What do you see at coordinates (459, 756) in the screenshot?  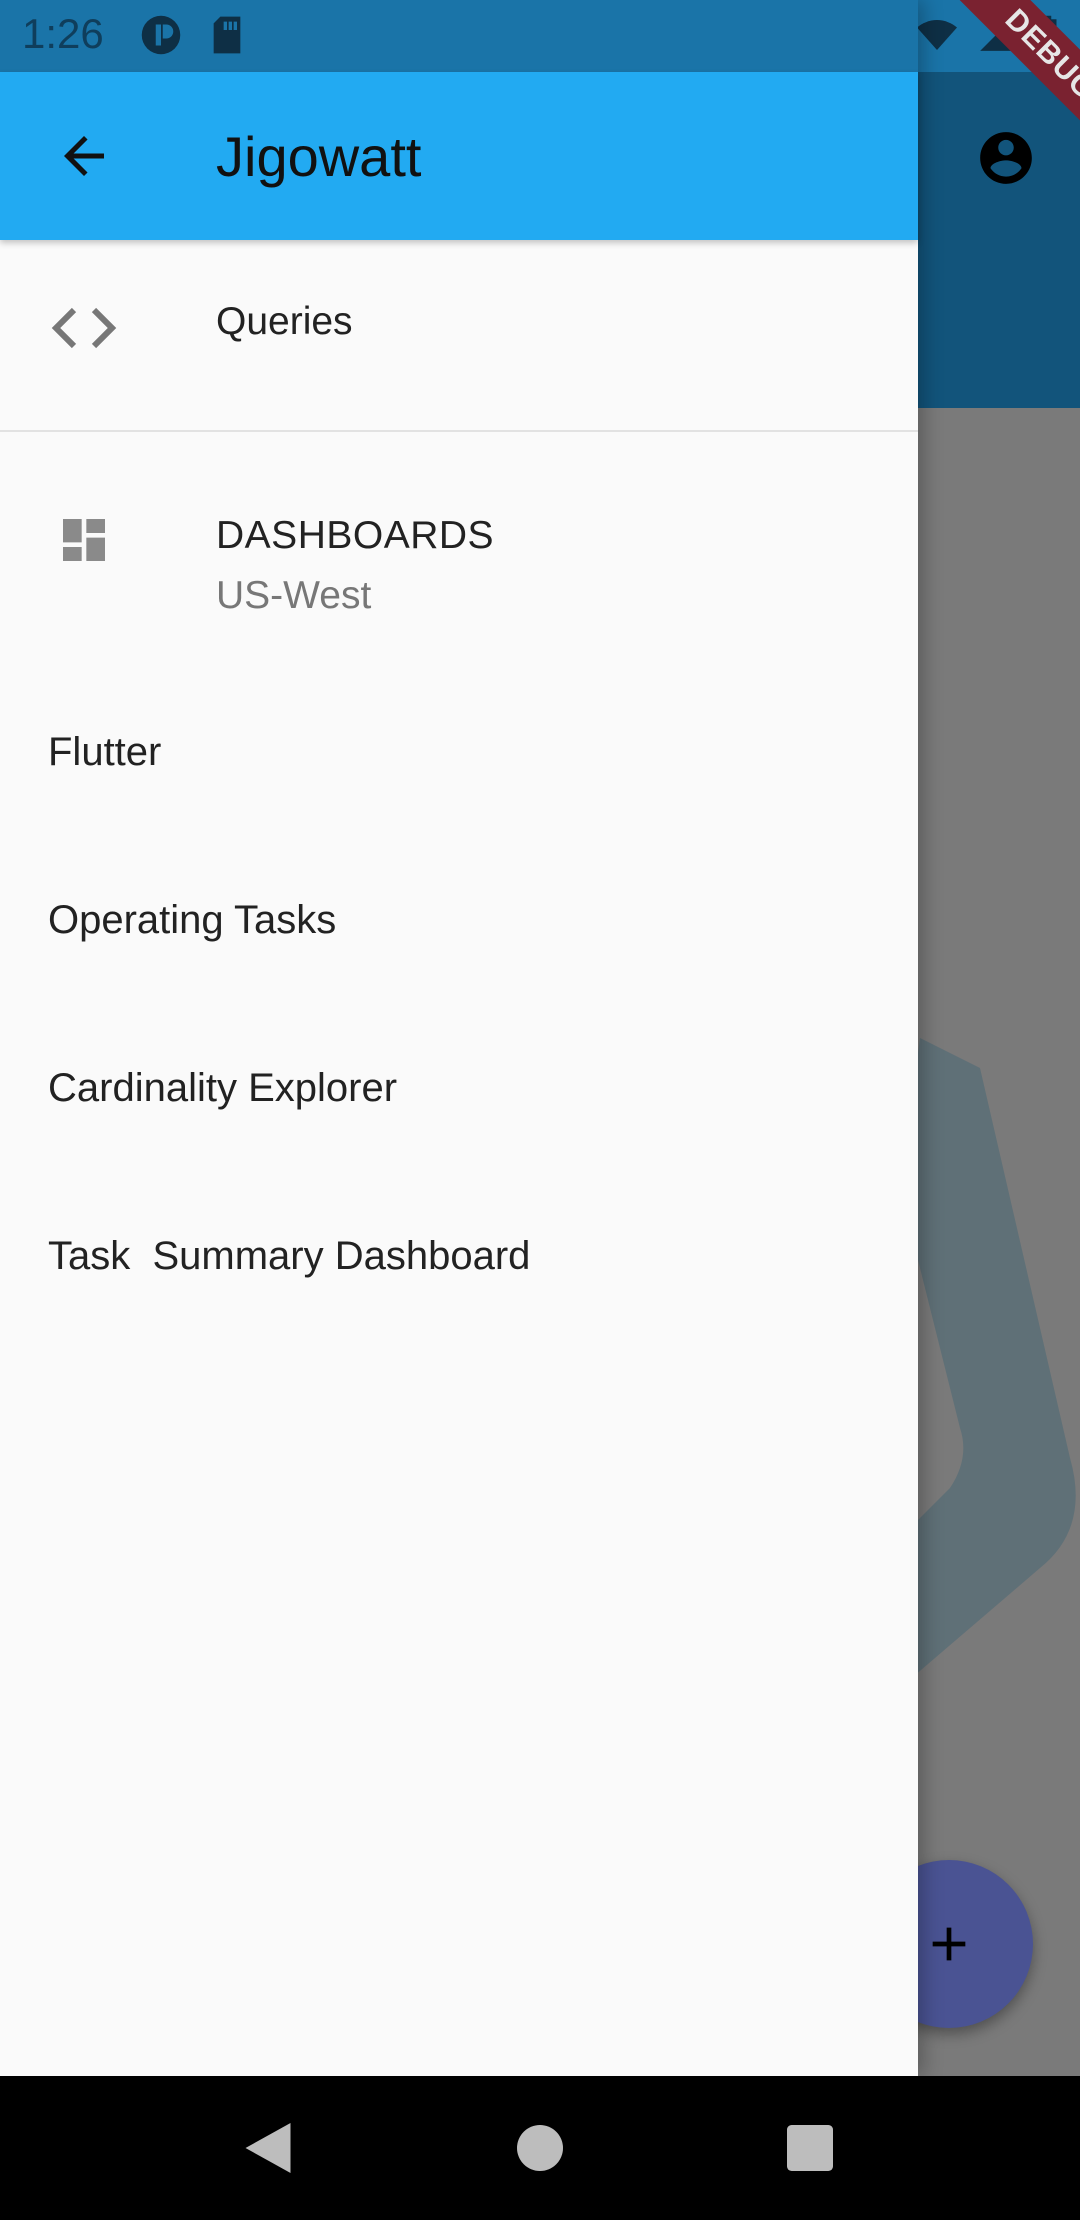 I see `dashboard-item-flutter: Flutter` at bounding box center [459, 756].